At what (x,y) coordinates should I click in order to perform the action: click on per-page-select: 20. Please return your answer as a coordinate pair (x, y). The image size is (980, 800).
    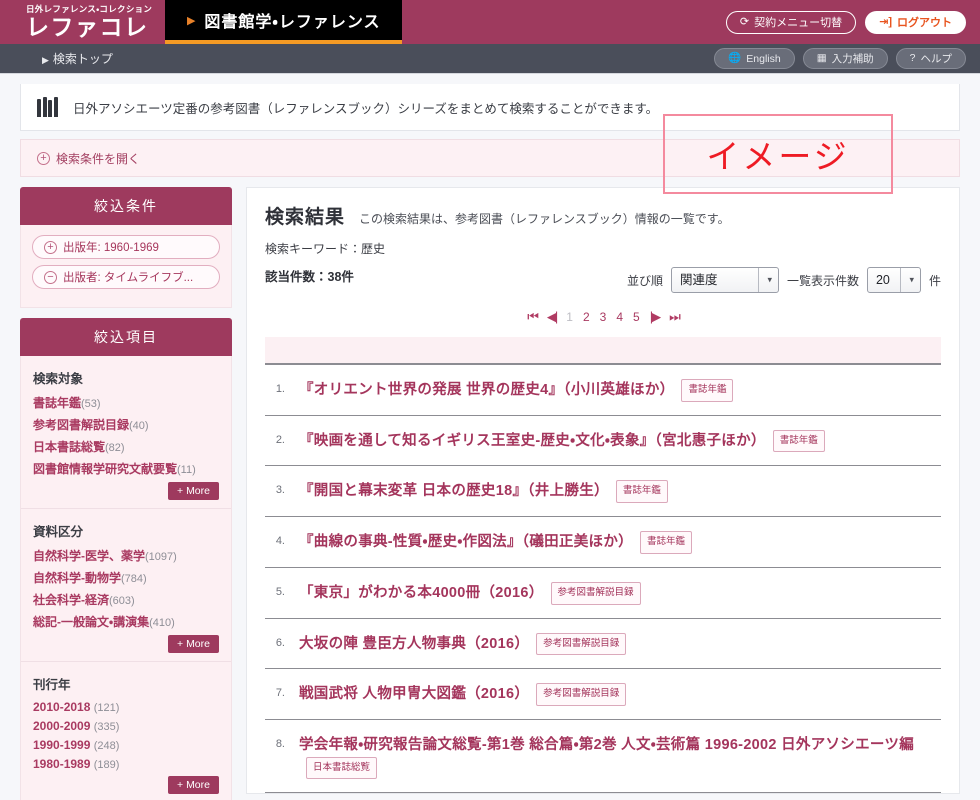
    Looking at the image, I should click on (893, 280).